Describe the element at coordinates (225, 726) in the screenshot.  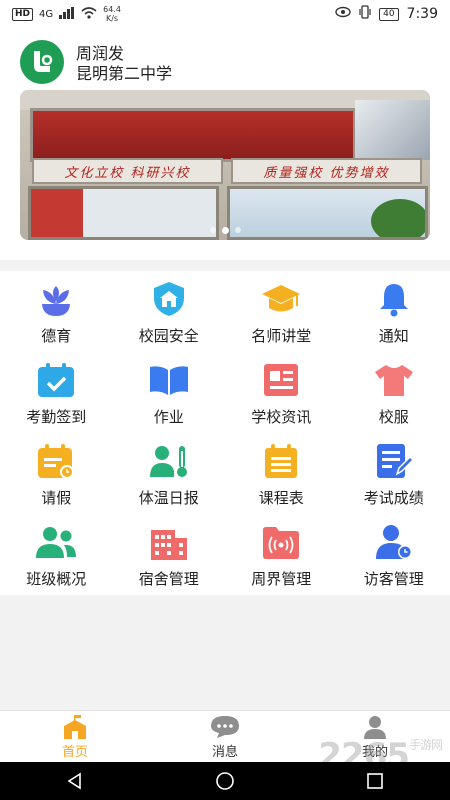
I see `chat-bubble-icon` at that location.